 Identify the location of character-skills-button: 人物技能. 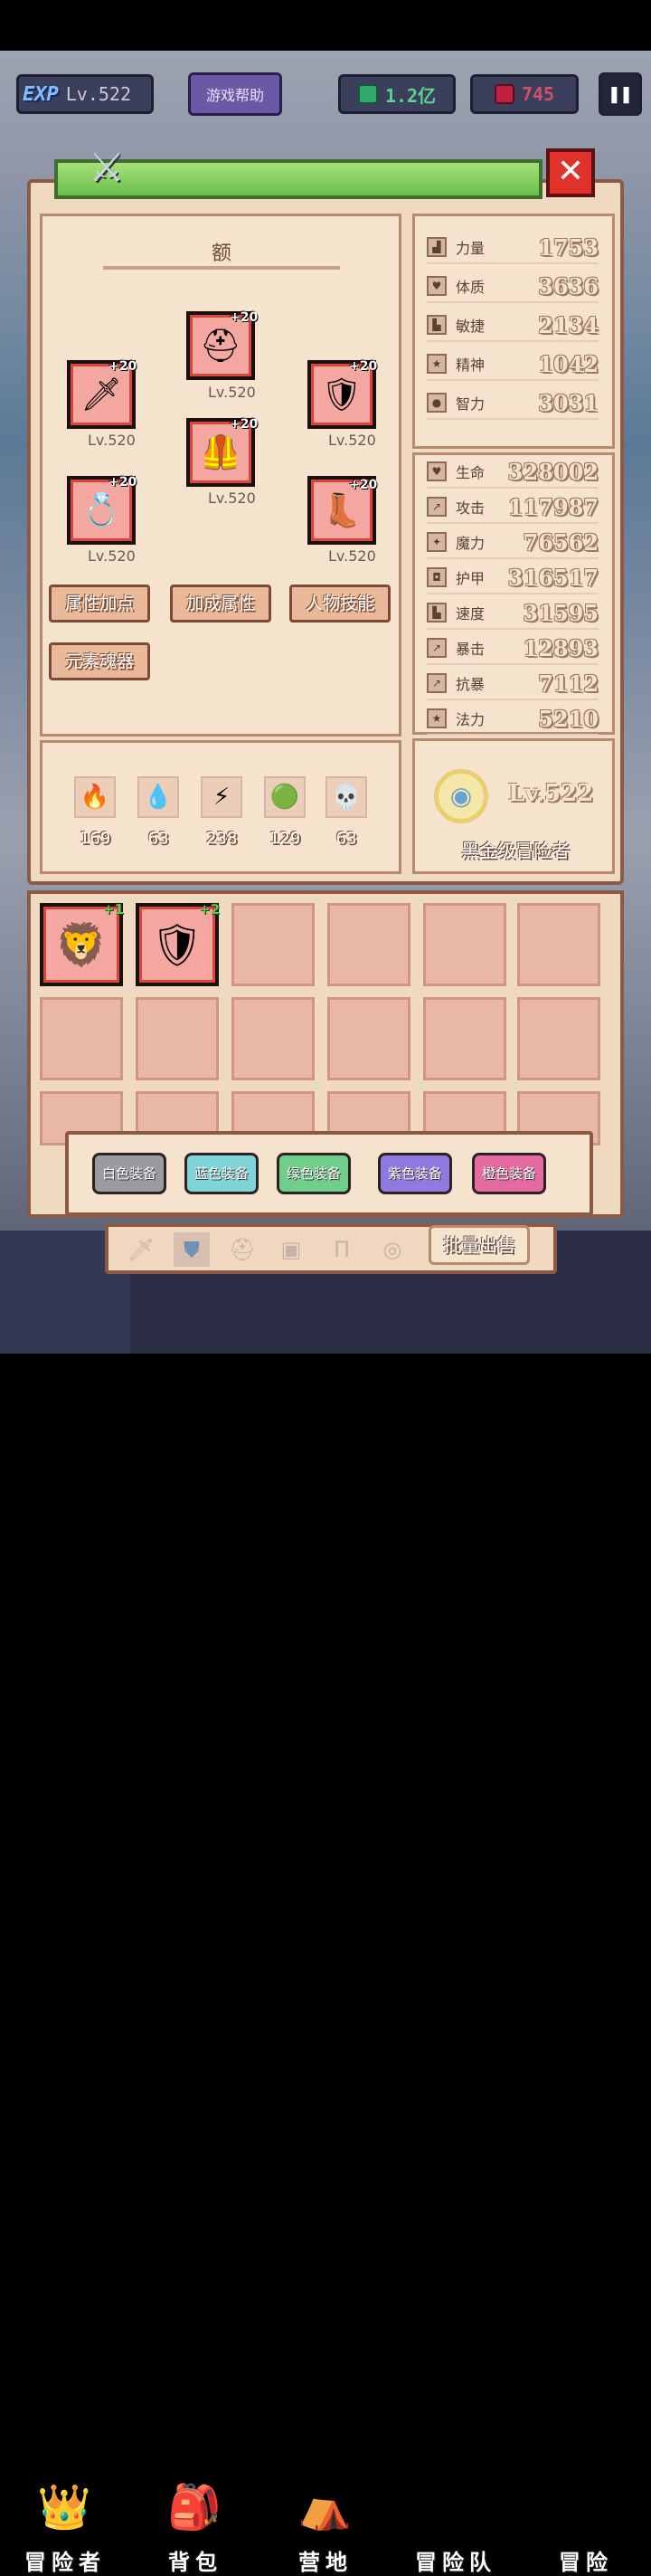
(340, 604).